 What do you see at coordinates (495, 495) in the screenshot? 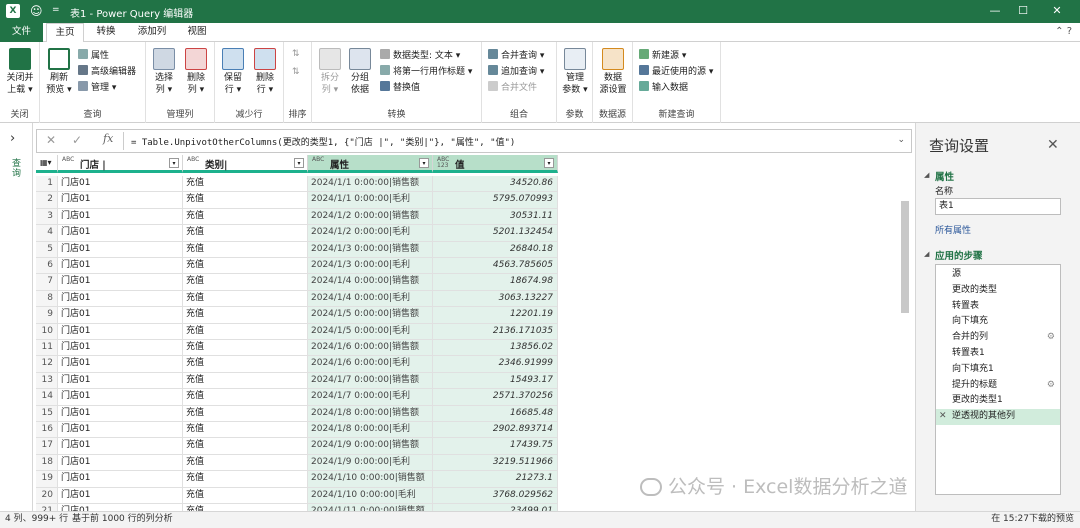
I see `table-cell: 3768.029562` at bounding box center [495, 495].